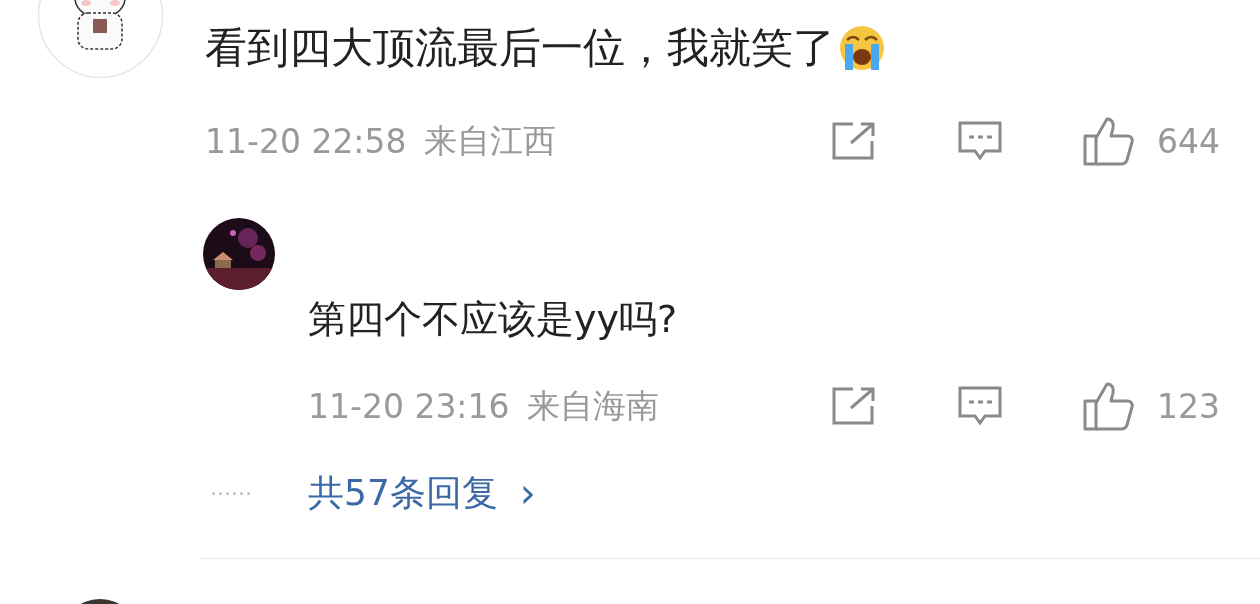 This screenshot has width=1260, height=604. Describe the element at coordinates (1188, 406) in the screenshot. I see `like-count: 123` at that location.